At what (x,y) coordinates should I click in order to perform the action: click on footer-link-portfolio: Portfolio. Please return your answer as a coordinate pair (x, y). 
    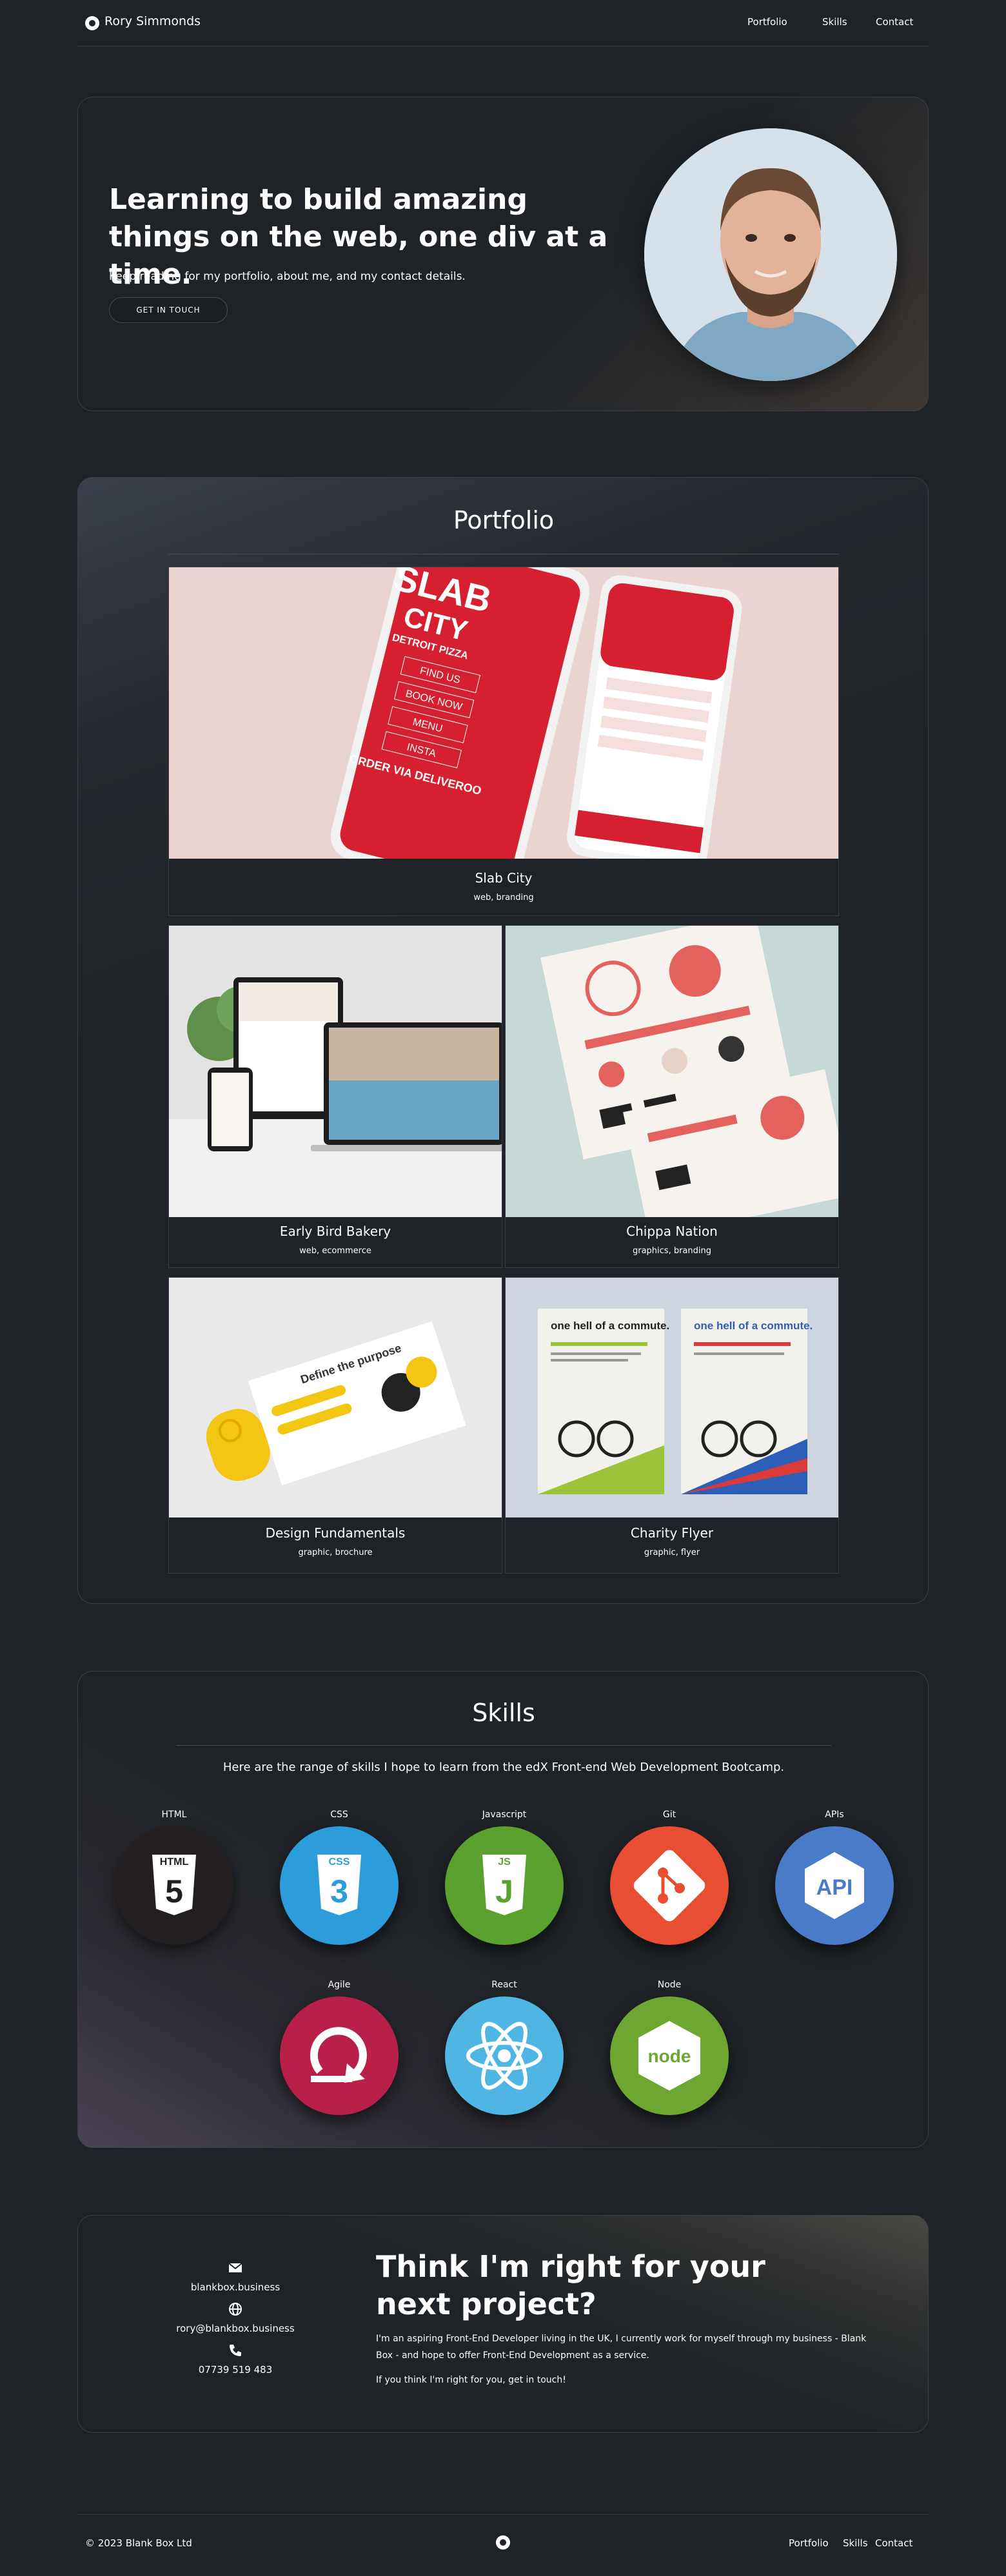
    Looking at the image, I should click on (809, 2543).